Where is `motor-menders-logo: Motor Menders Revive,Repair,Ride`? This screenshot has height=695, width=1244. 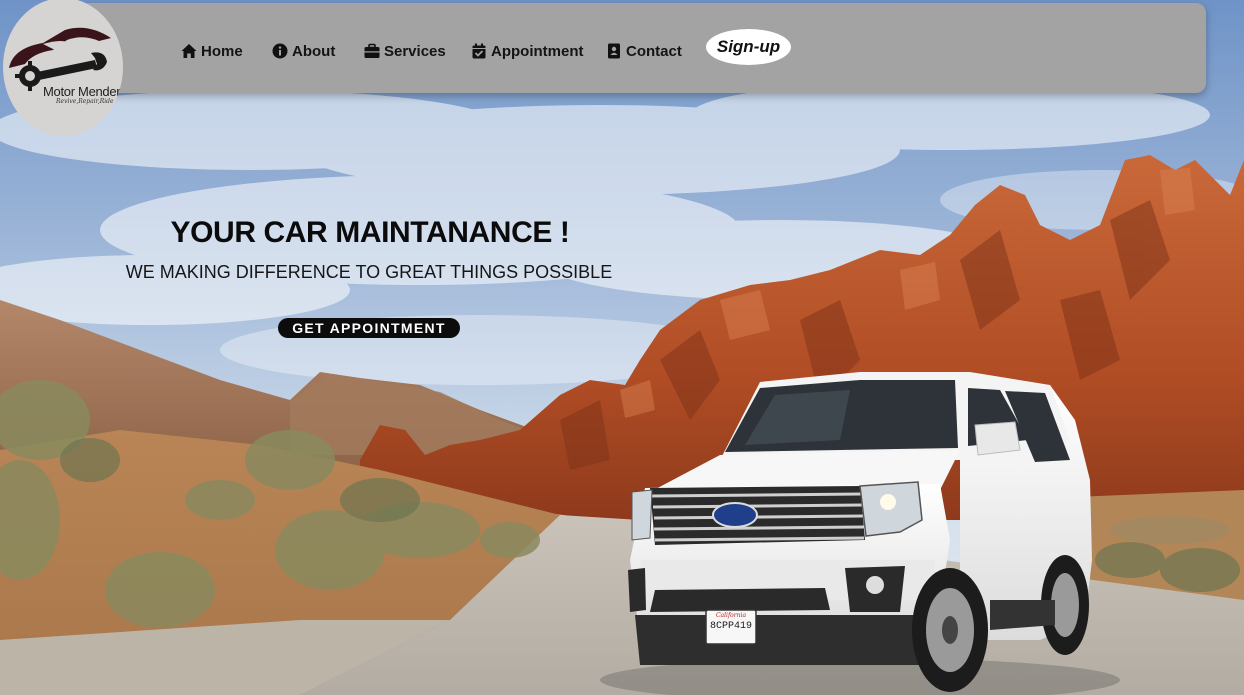 motor-menders-logo: Motor Menders Revive,Repair,Ride is located at coordinates (63, 68).